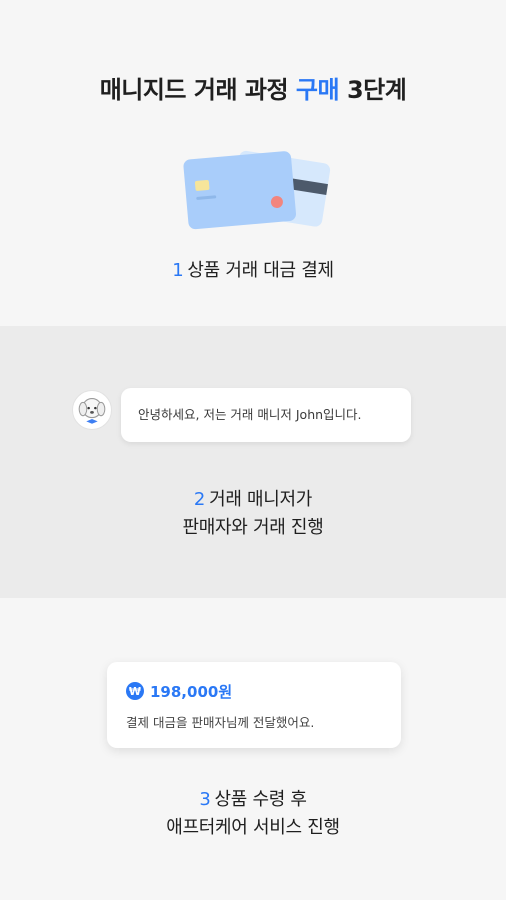 The width and height of the screenshot is (506, 900). Describe the element at coordinates (260, 799) in the screenshot. I see `step-3-line1: 상품 수령 후` at that location.